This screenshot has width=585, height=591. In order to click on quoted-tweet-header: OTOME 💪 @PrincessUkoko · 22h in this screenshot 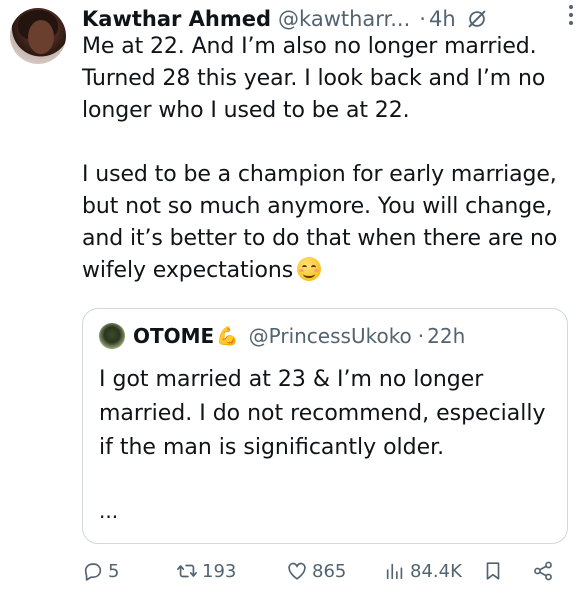, I will do `click(282, 336)`.